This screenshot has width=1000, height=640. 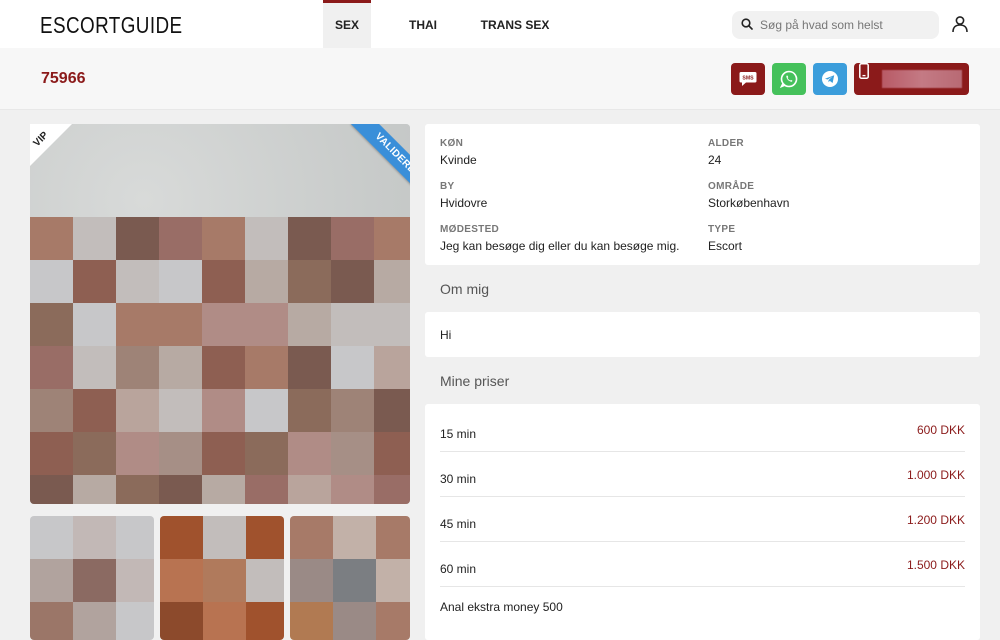 I want to click on price-amount: 600 DKK, so click(x=940, y=430).